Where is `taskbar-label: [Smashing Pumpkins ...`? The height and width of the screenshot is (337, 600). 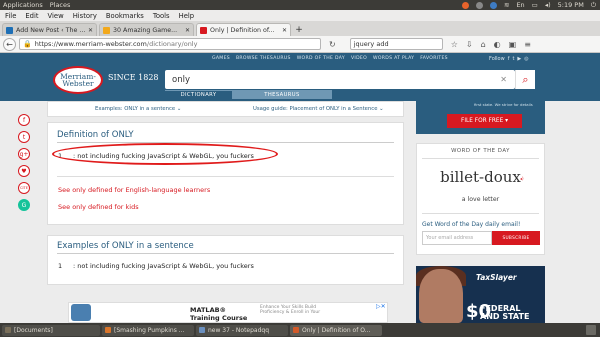
taskbar-label: [Smashing Pumpkins ... is located at coordinates (149, 330).